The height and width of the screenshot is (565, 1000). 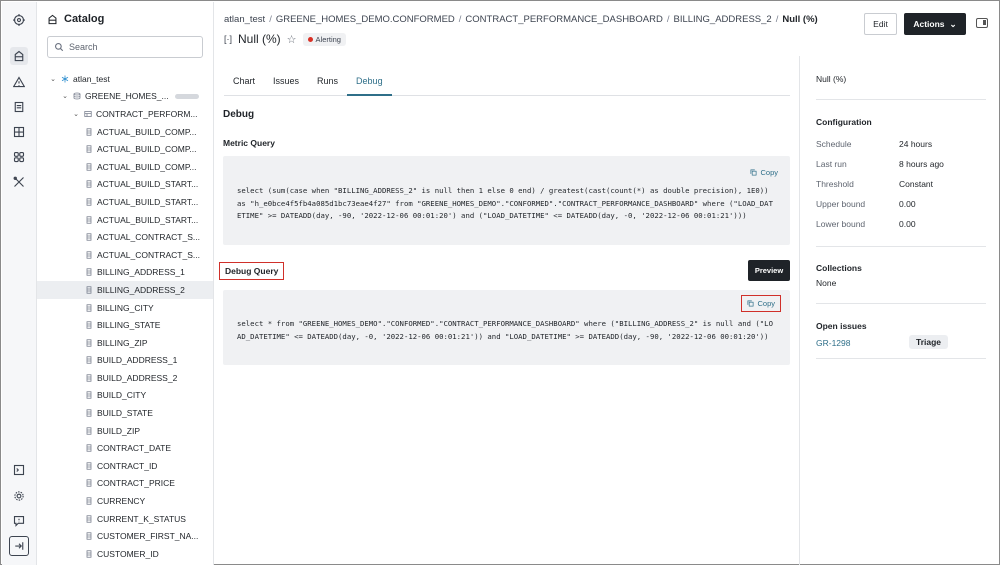 I want to click on config-value: Constant, so click(x=916, y=184).